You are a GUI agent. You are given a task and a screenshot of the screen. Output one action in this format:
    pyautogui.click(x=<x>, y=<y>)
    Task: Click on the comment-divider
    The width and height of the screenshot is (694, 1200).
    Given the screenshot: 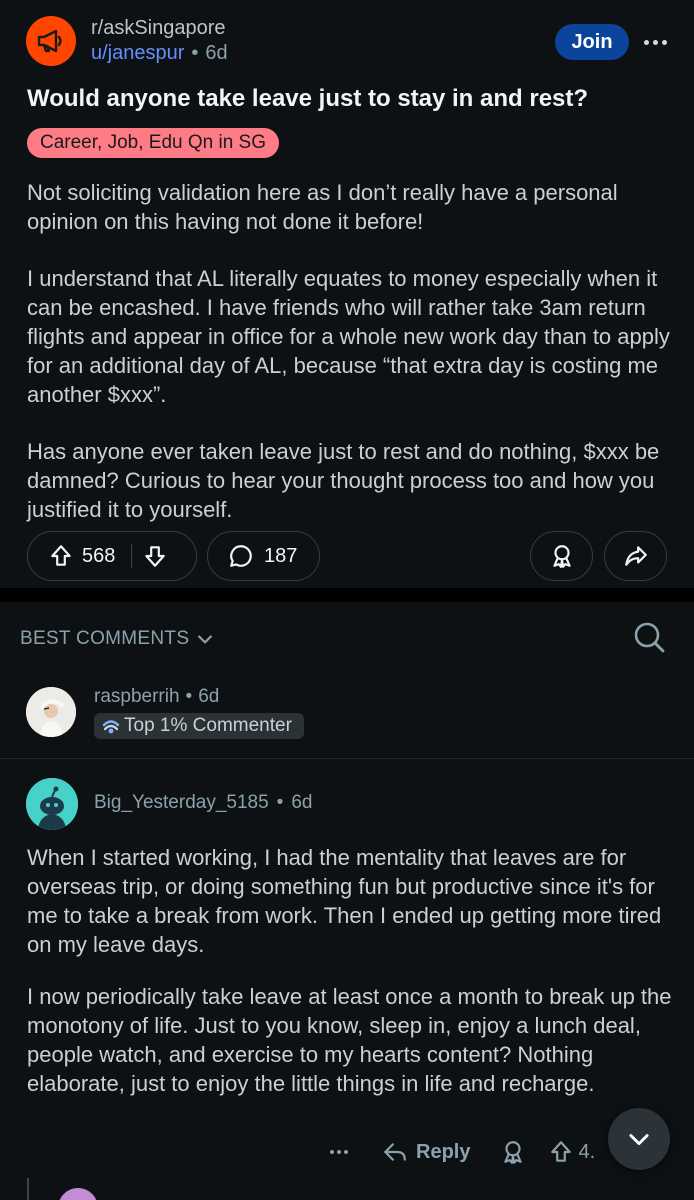 What is the action you would take?
    pyautogui.click(x=347, y=758)
    